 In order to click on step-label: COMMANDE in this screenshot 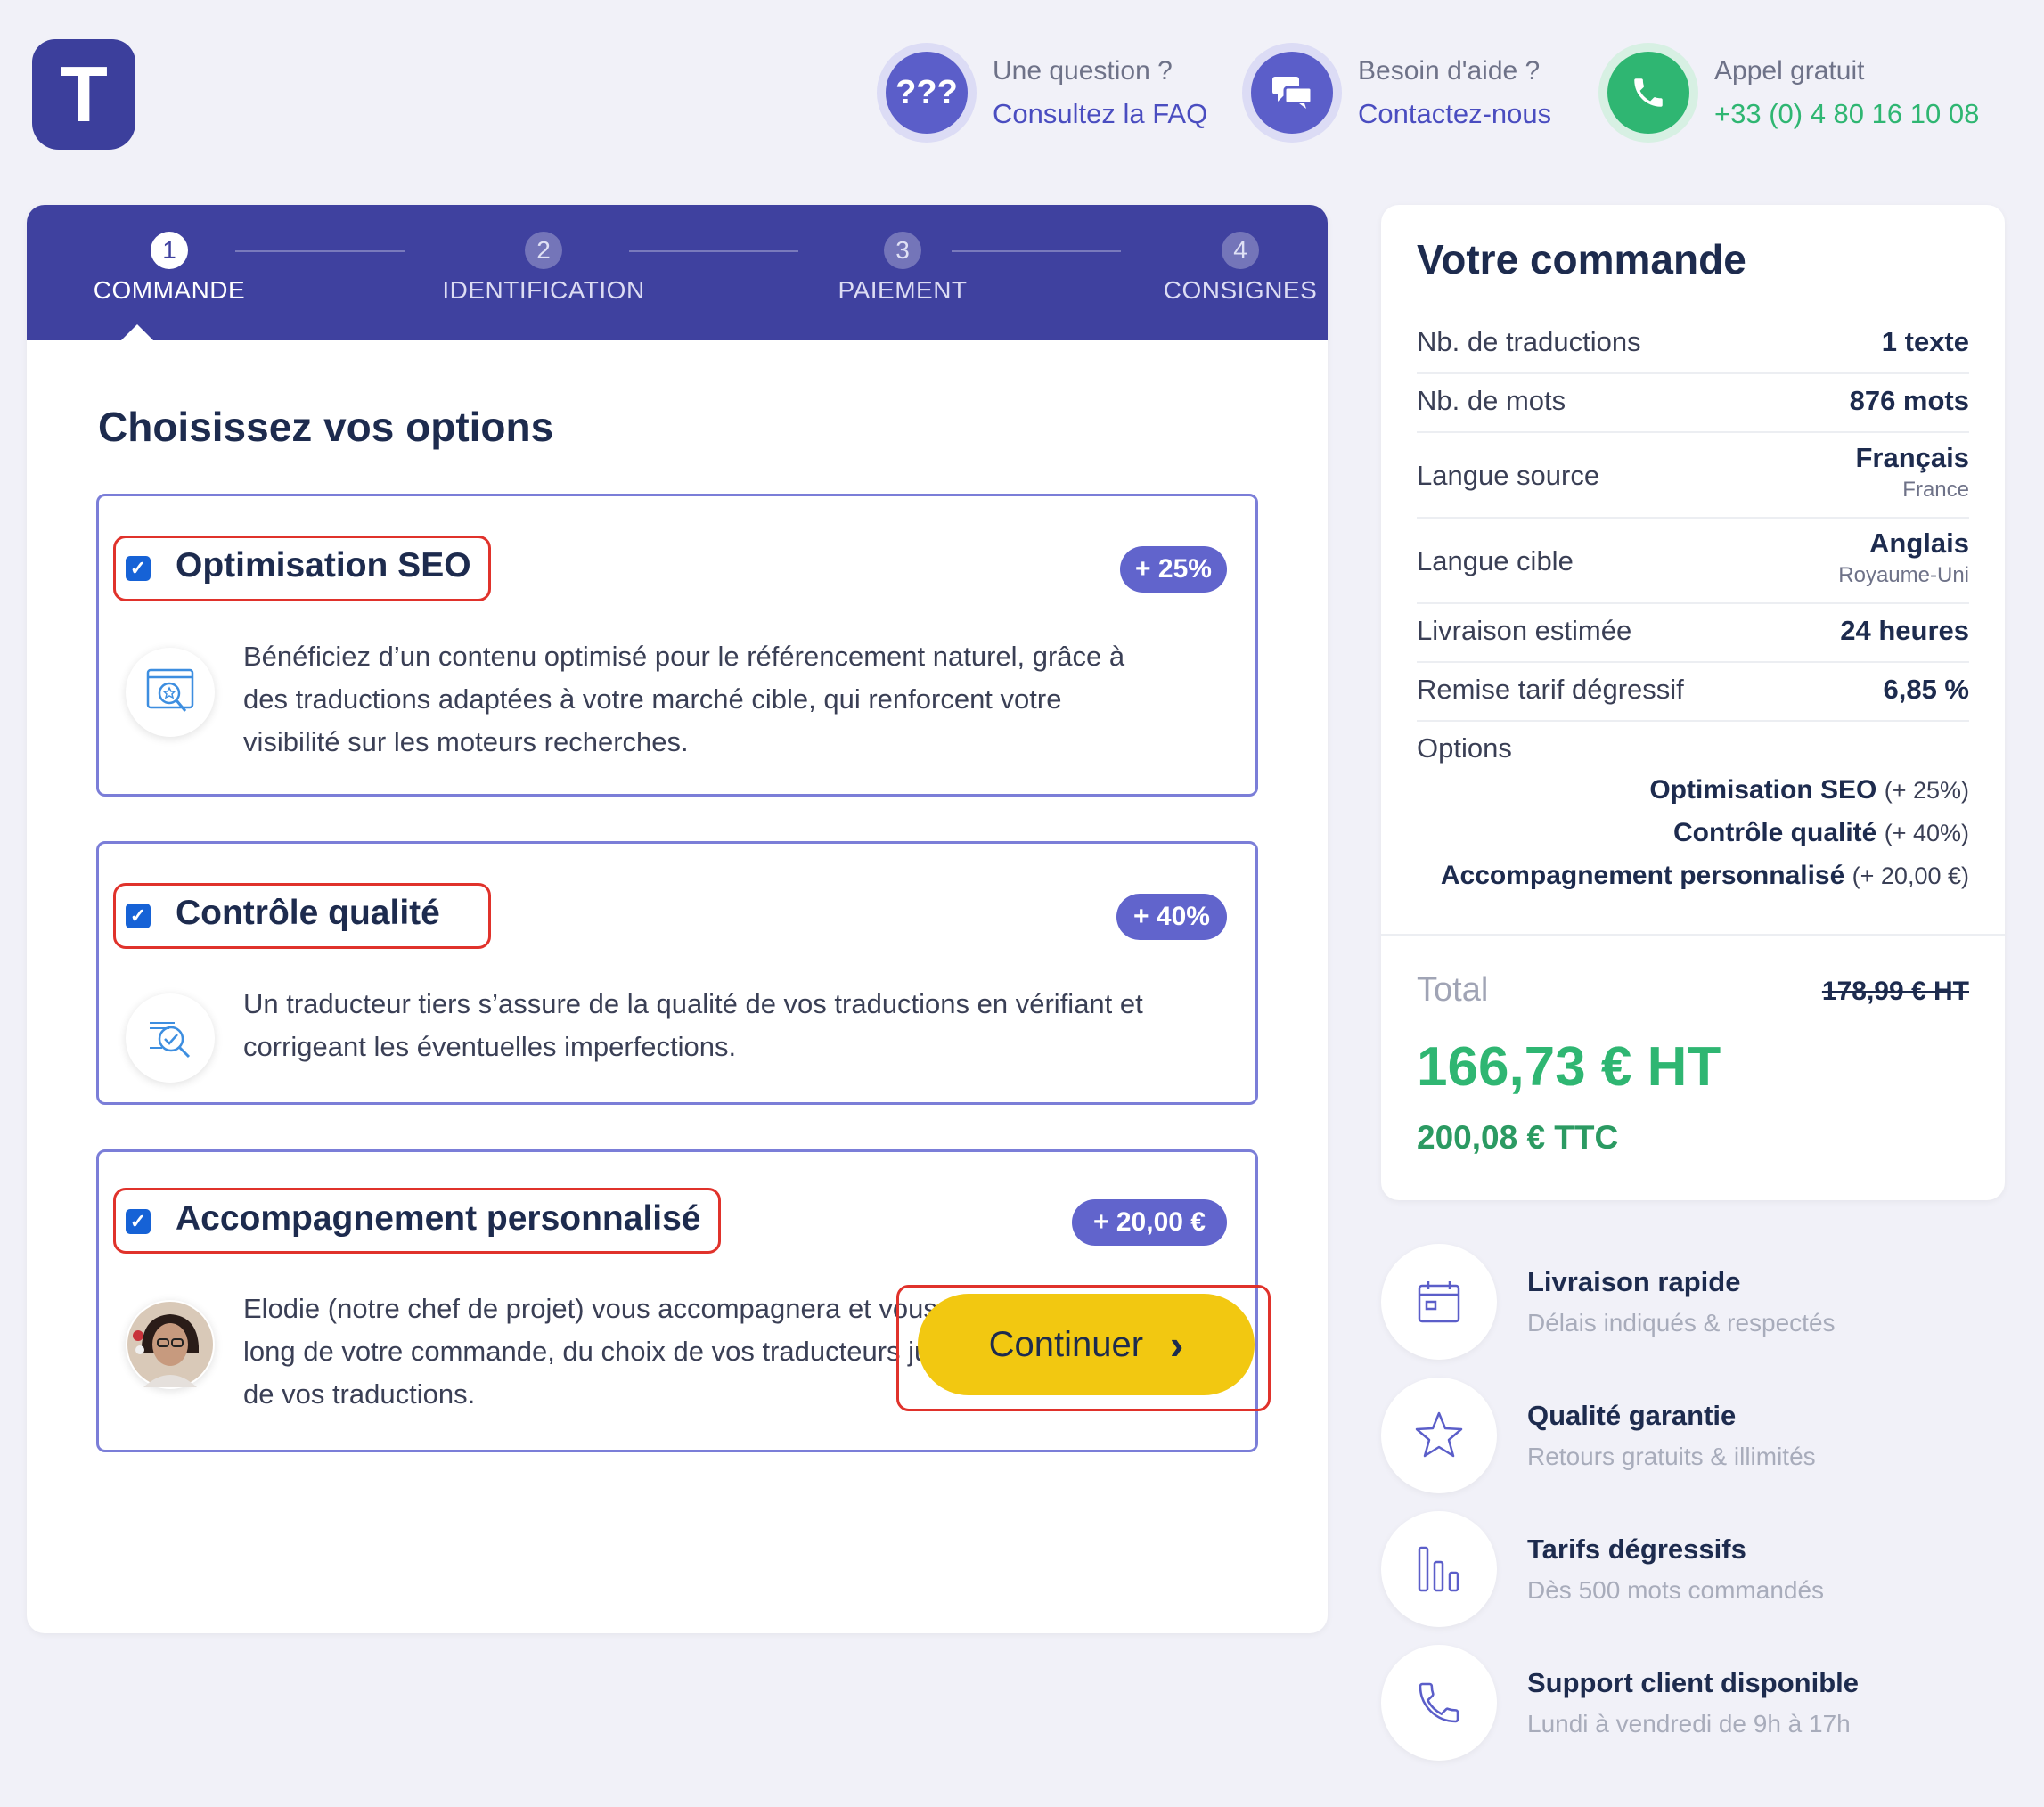, I will do `click(169, 290)`.